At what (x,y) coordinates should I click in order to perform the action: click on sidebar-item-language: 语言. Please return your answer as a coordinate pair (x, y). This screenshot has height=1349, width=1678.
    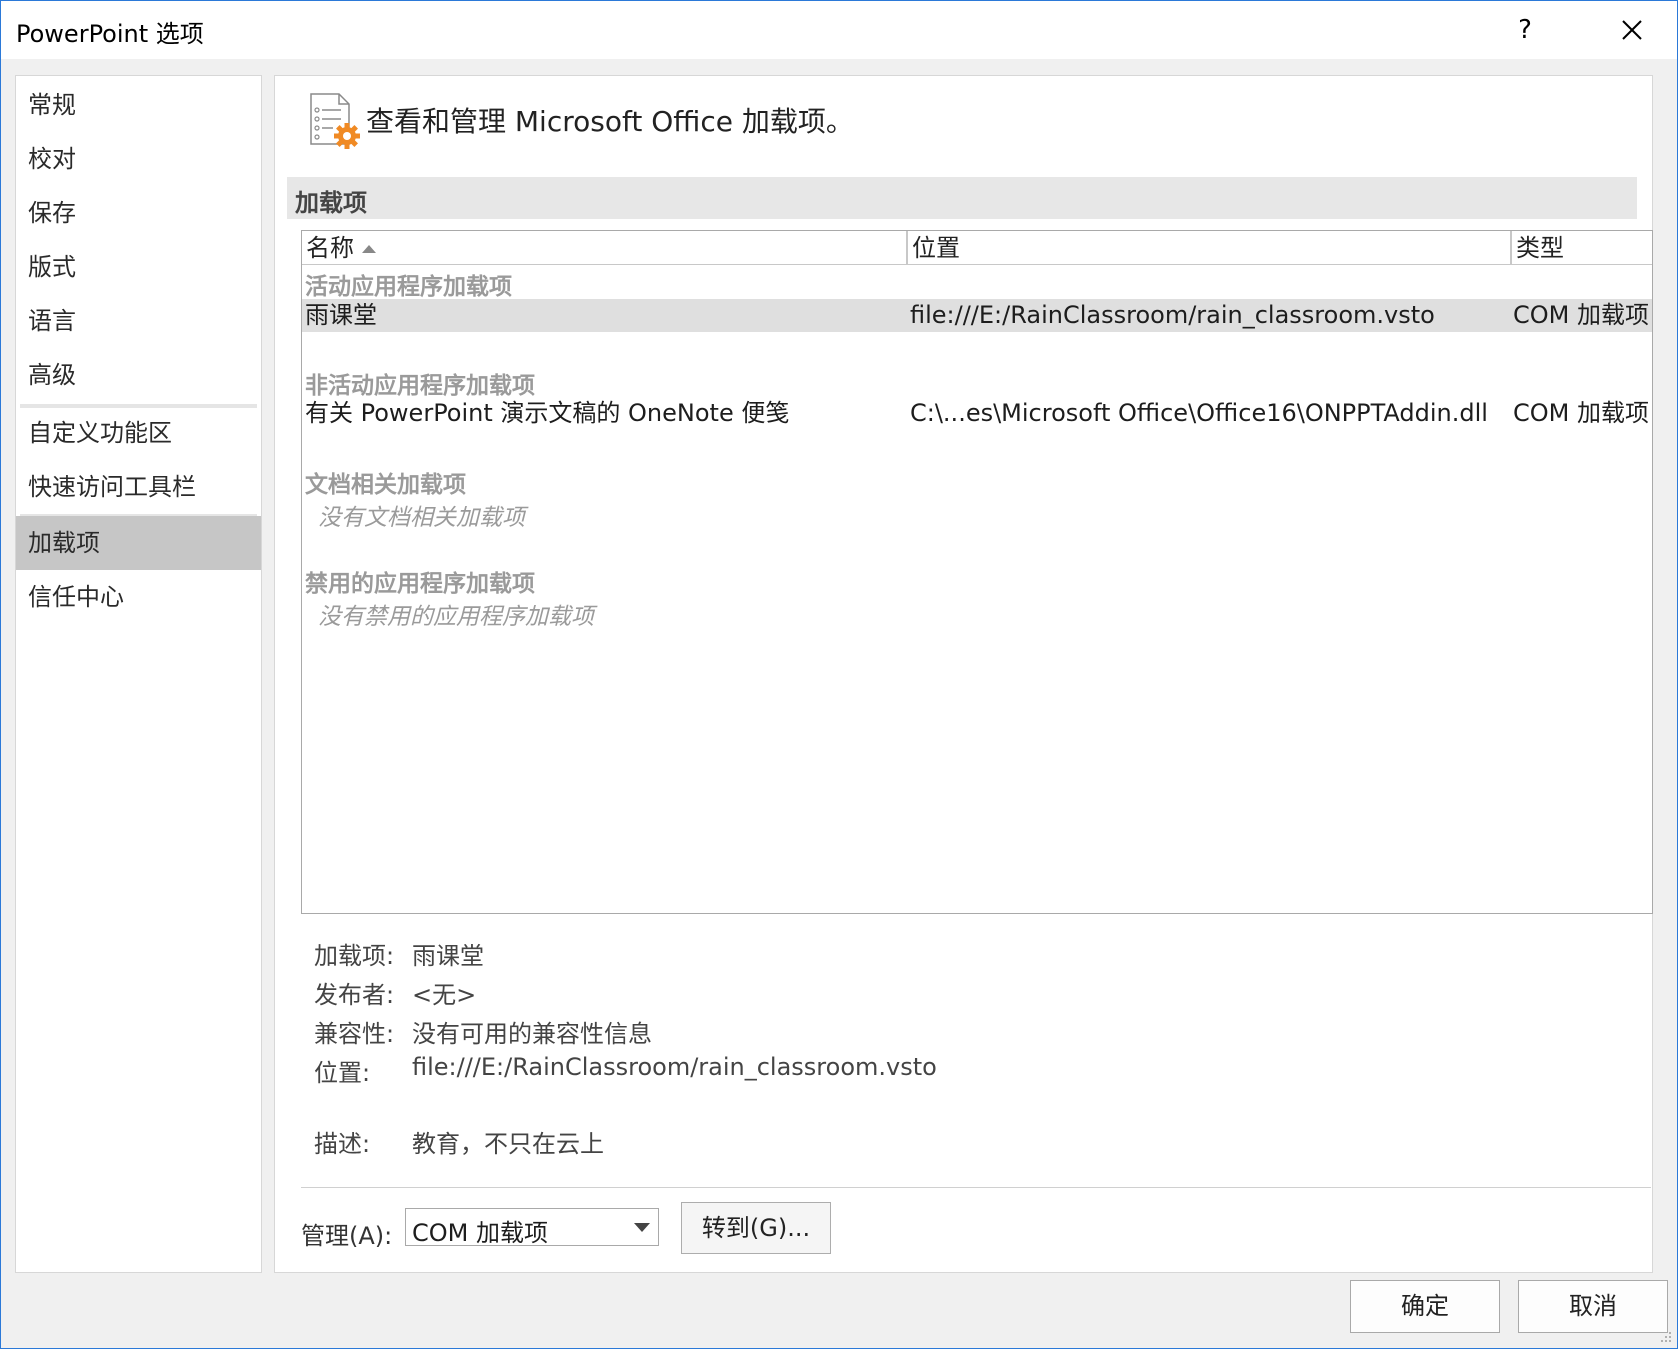
    Looking at the image, I should click on (138, 321).